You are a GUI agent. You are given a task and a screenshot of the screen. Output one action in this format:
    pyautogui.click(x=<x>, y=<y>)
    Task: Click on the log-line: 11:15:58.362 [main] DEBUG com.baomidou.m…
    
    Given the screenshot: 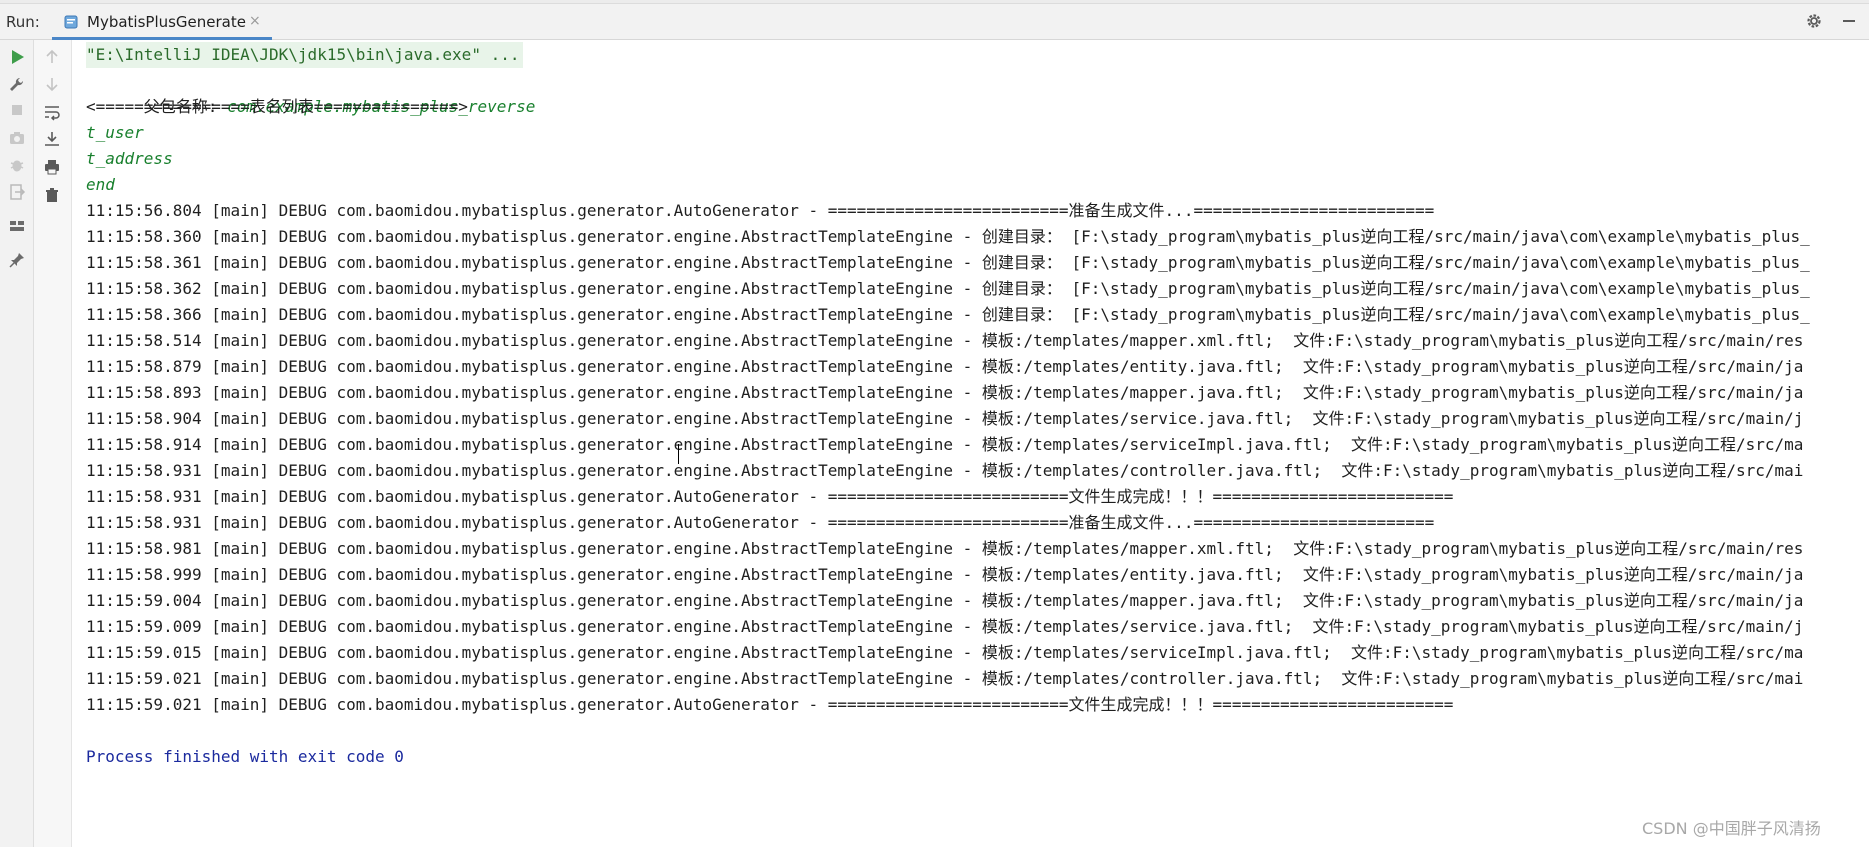 What is the action you would take?
    pyautogui.click(x=948, y=288)
    